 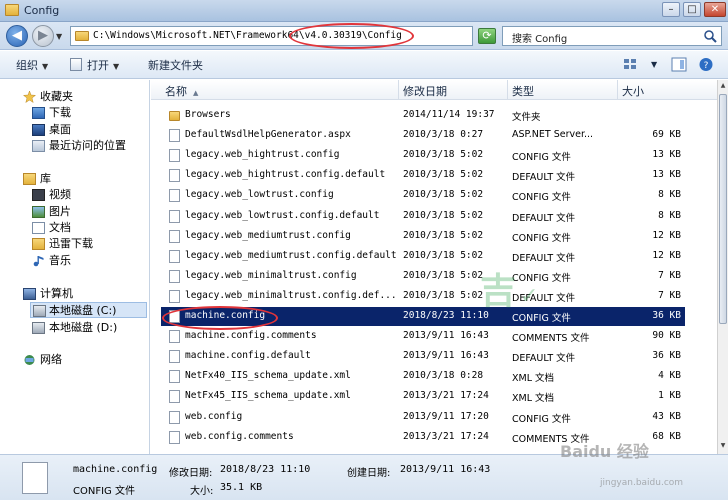 I want to click on nav-item-recent: 最近访问的位置, so click(x=79, y=146).